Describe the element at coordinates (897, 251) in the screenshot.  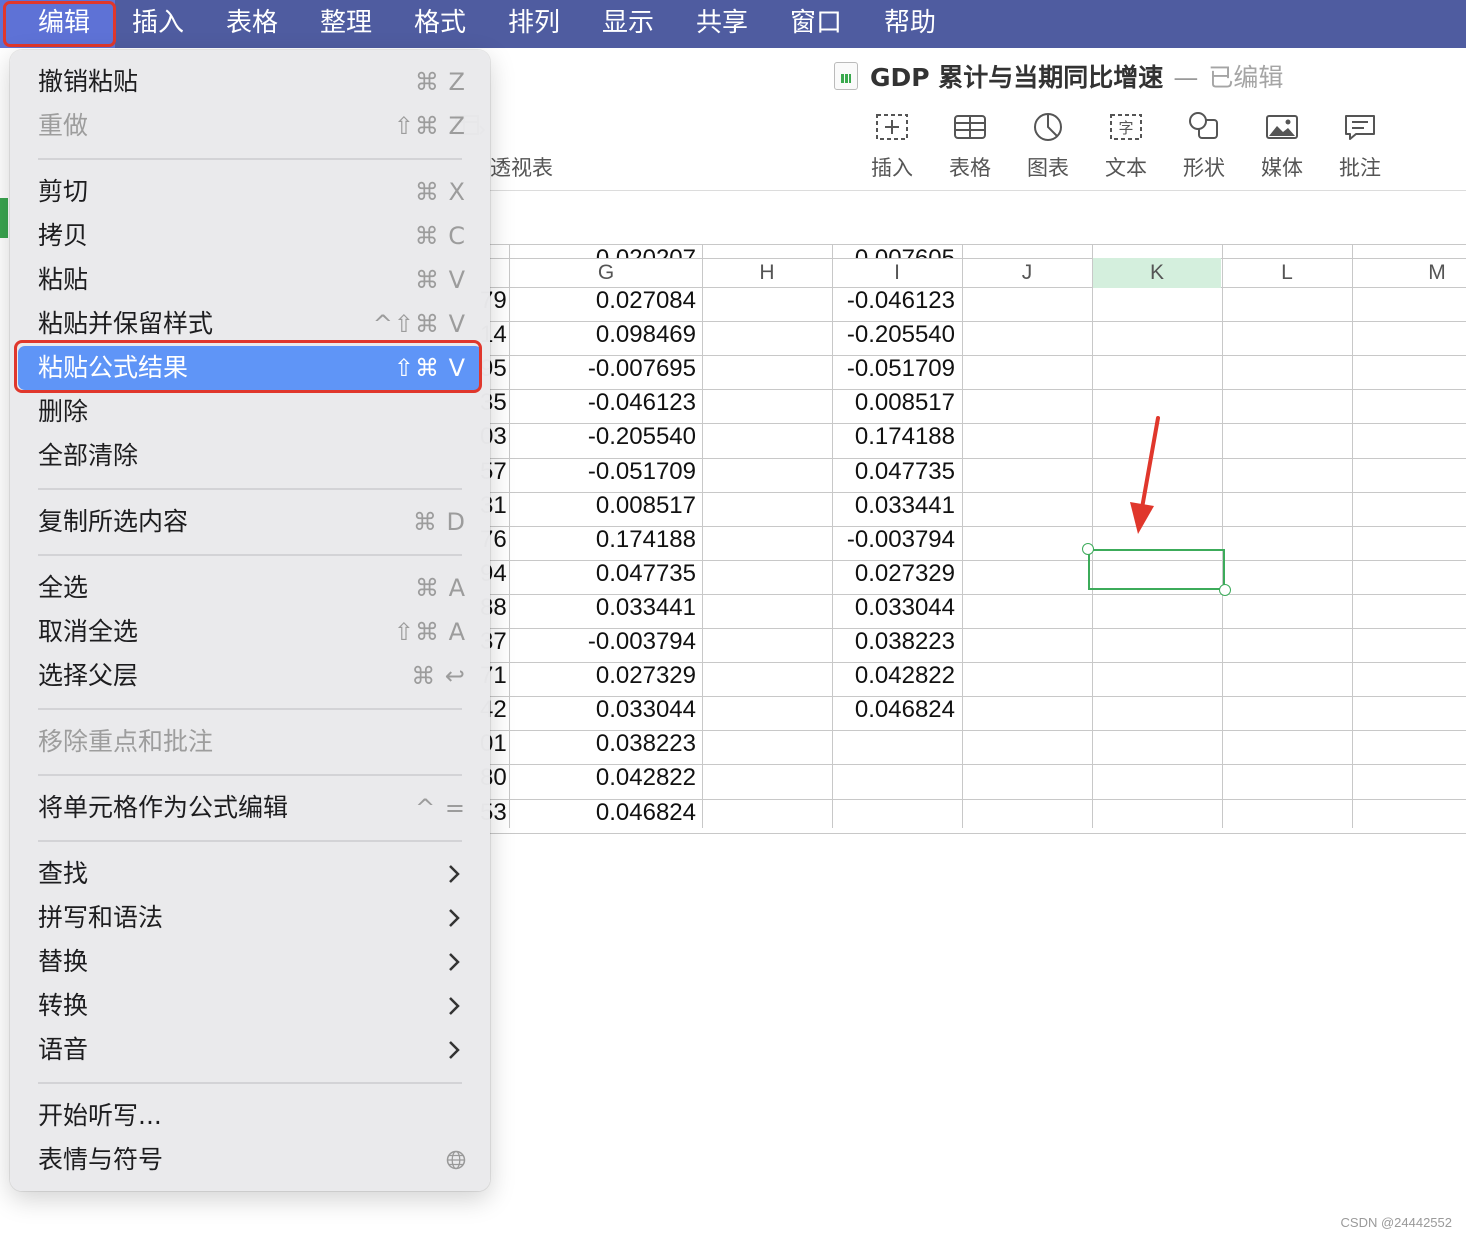
I see `cell-i-partial: 0.007605` at that location.